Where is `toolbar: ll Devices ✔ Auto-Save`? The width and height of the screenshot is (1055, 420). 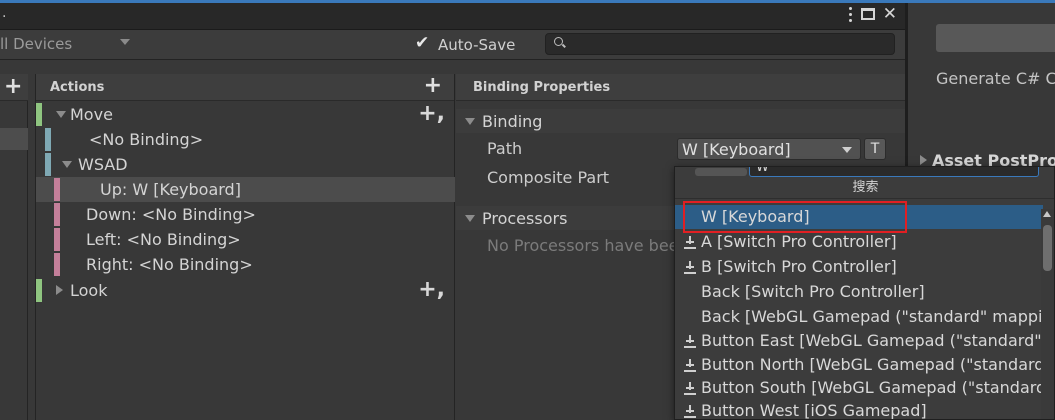 toolbar: ll Devices ✔ Auto-Save is located at coordinates (452, 45).